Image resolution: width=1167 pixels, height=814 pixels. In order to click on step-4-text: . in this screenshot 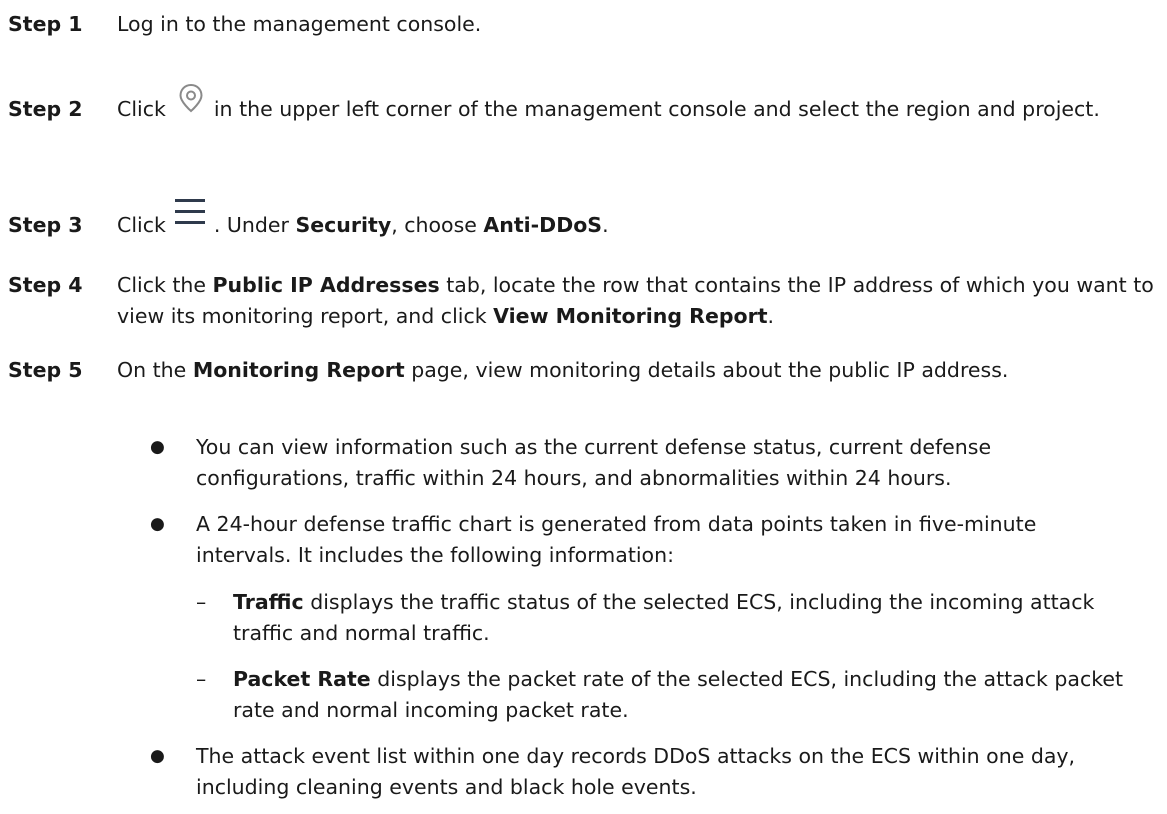, I will do `click(771, 316)`.